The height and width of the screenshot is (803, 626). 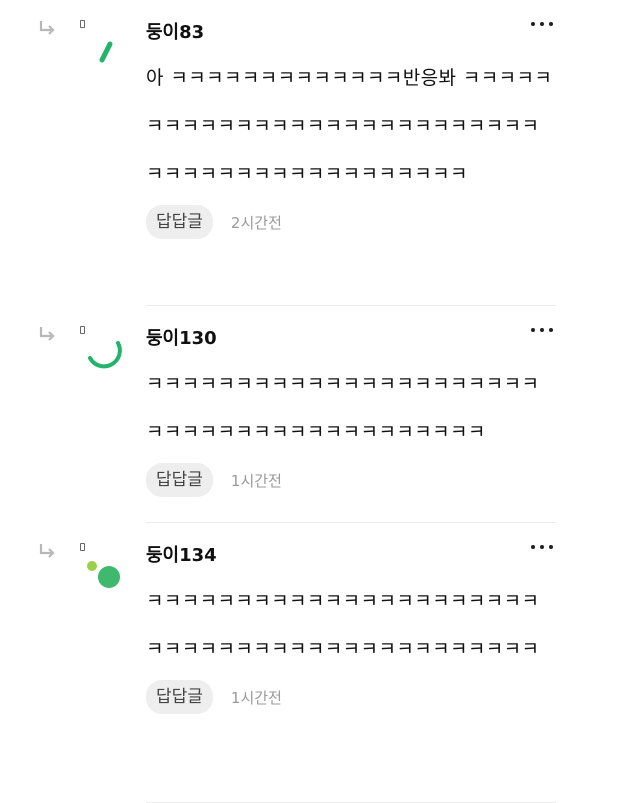 What do you see at coordinates (351, 556) in the screenshot?
I see `comment-author: 둥이134` at bounding box center [351, 556].